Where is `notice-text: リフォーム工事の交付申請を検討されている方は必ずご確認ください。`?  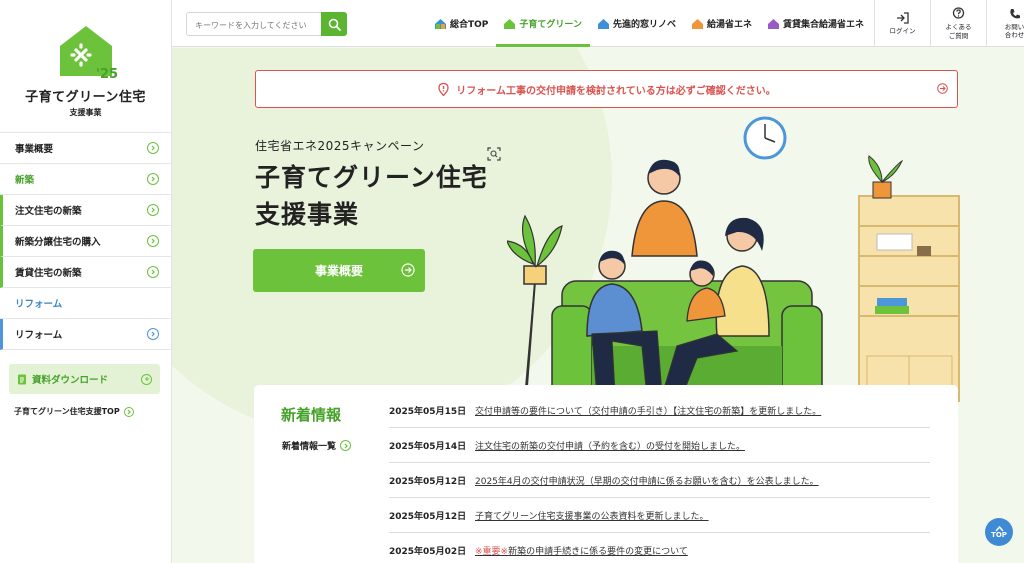
notice-text: リフォーム工事の交付申請を検討されている方は必ずご確認ください。 is located at coordinates (616, 91).